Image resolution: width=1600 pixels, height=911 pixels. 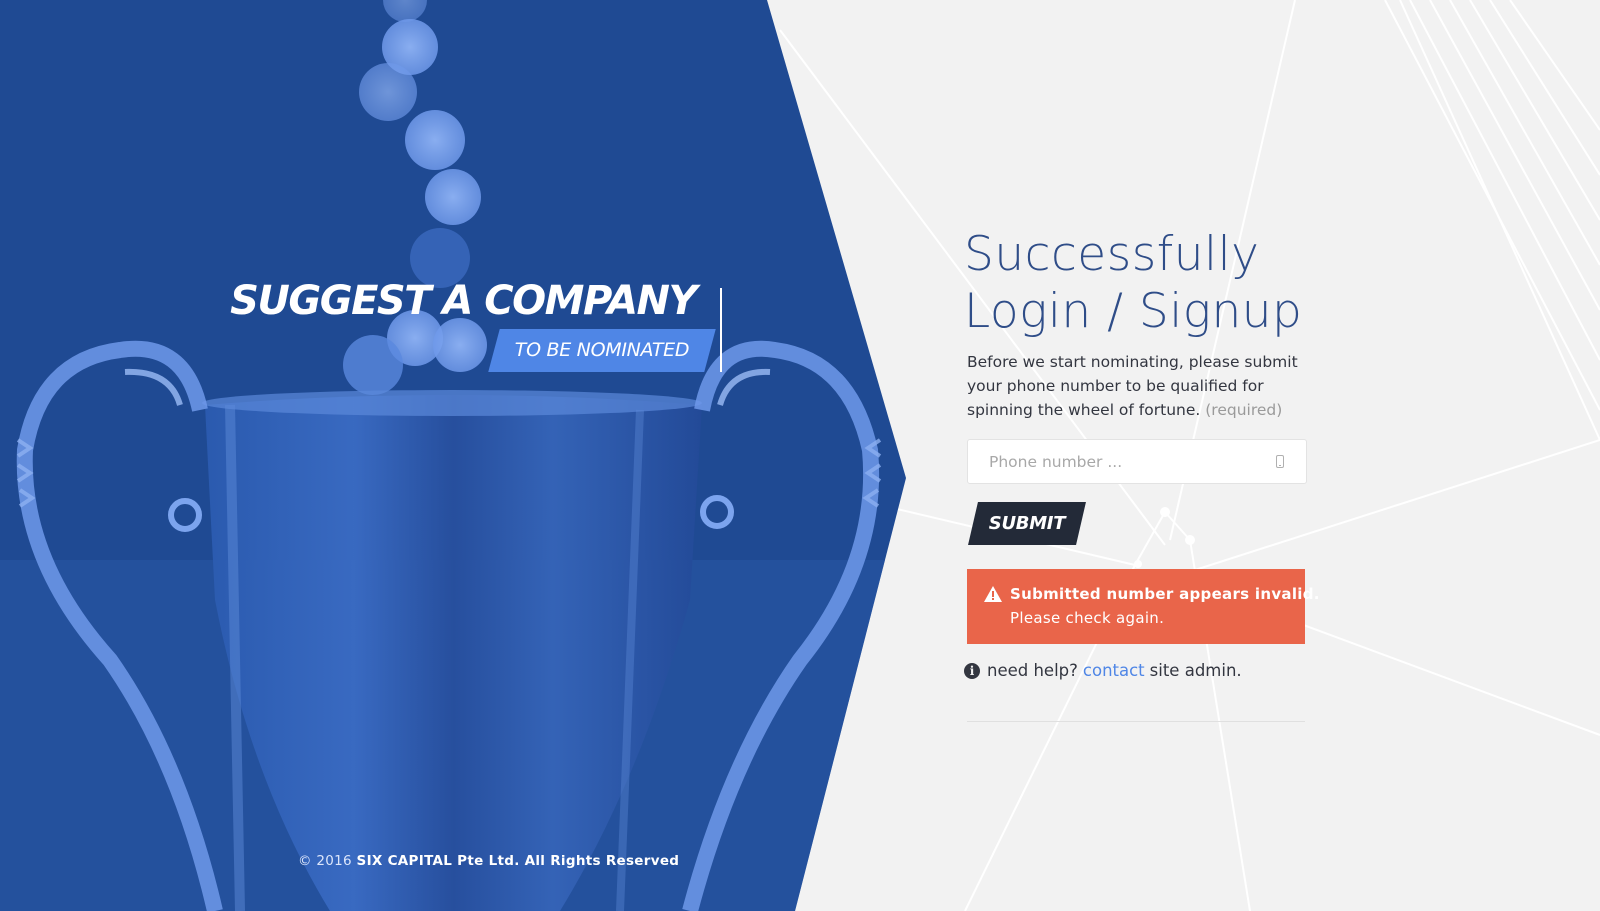 I want to click on page-title-line2: Login / Signup, so click(x=1133, y=311).